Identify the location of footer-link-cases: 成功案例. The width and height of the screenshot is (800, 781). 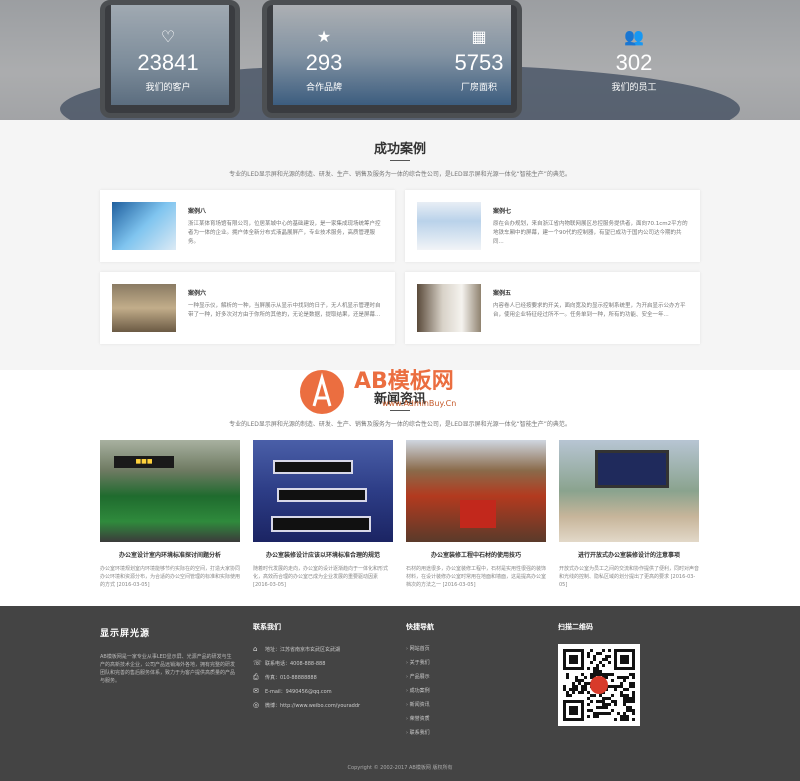
(420, 691).